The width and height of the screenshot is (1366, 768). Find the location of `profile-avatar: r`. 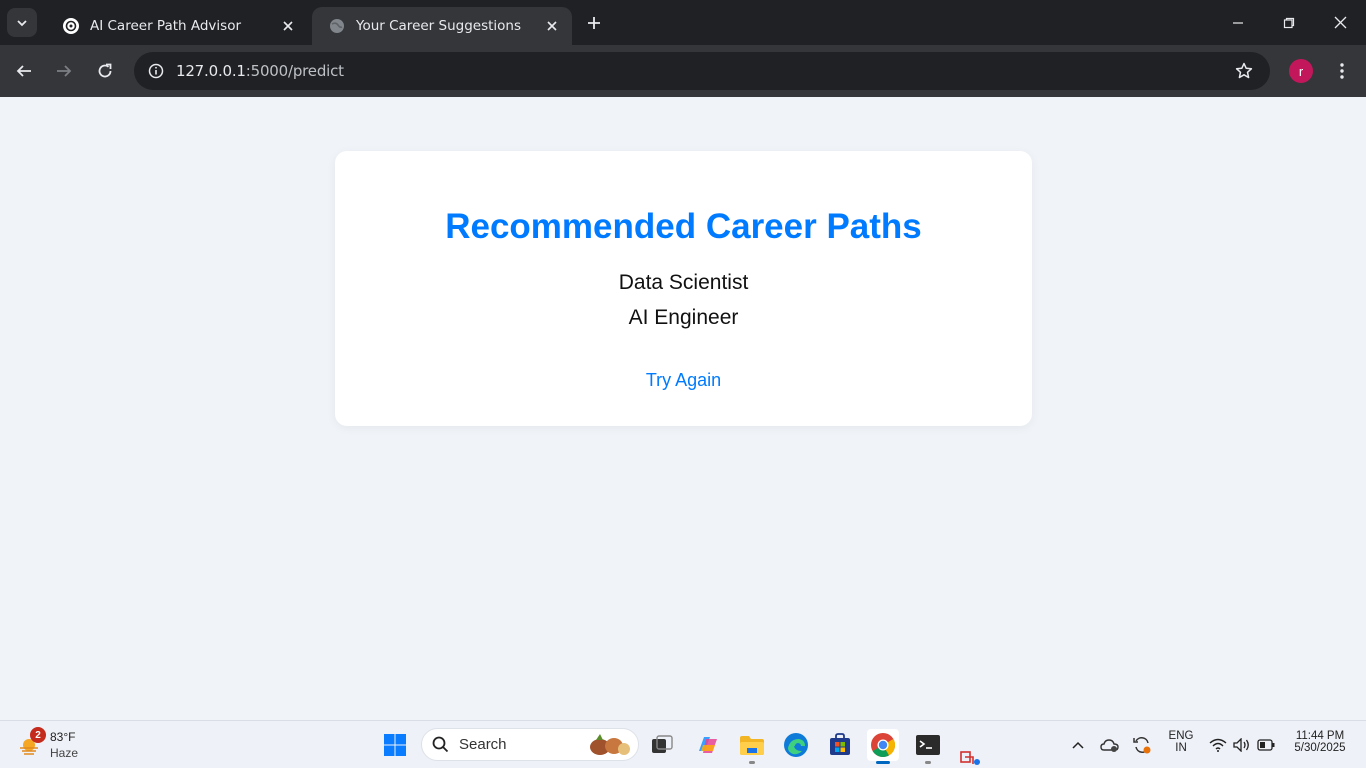

profile-avatar: r is located at coordinates (1301, 71).